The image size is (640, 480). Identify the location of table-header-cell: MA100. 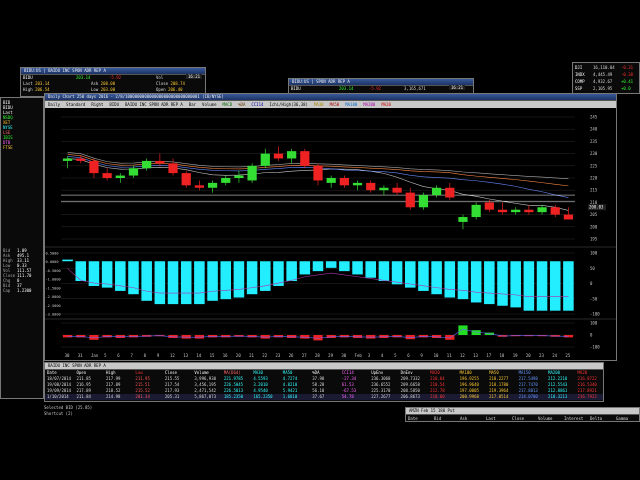
(466, 372).